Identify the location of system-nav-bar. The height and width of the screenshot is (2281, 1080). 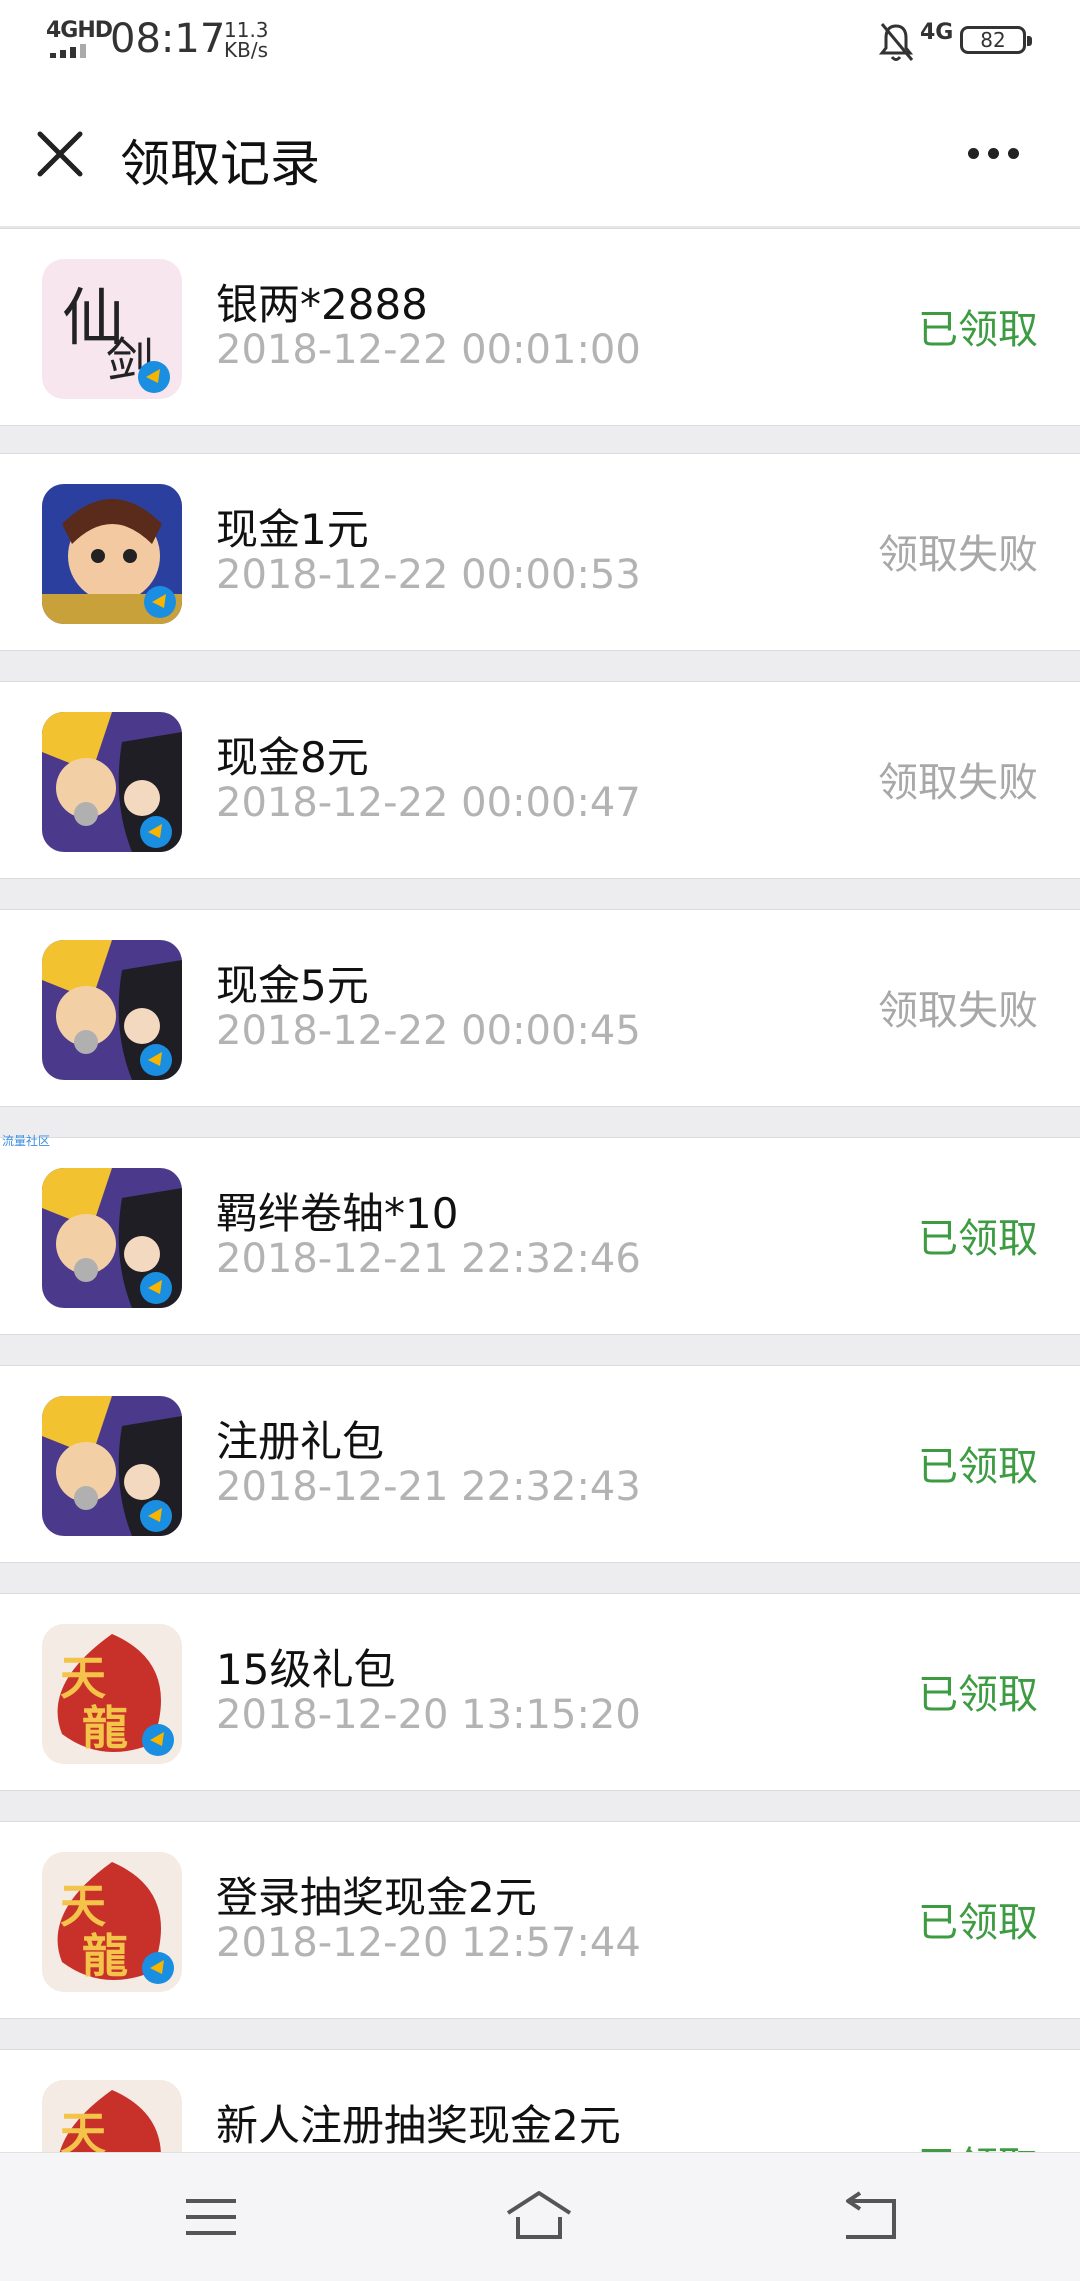
(540, 2216).